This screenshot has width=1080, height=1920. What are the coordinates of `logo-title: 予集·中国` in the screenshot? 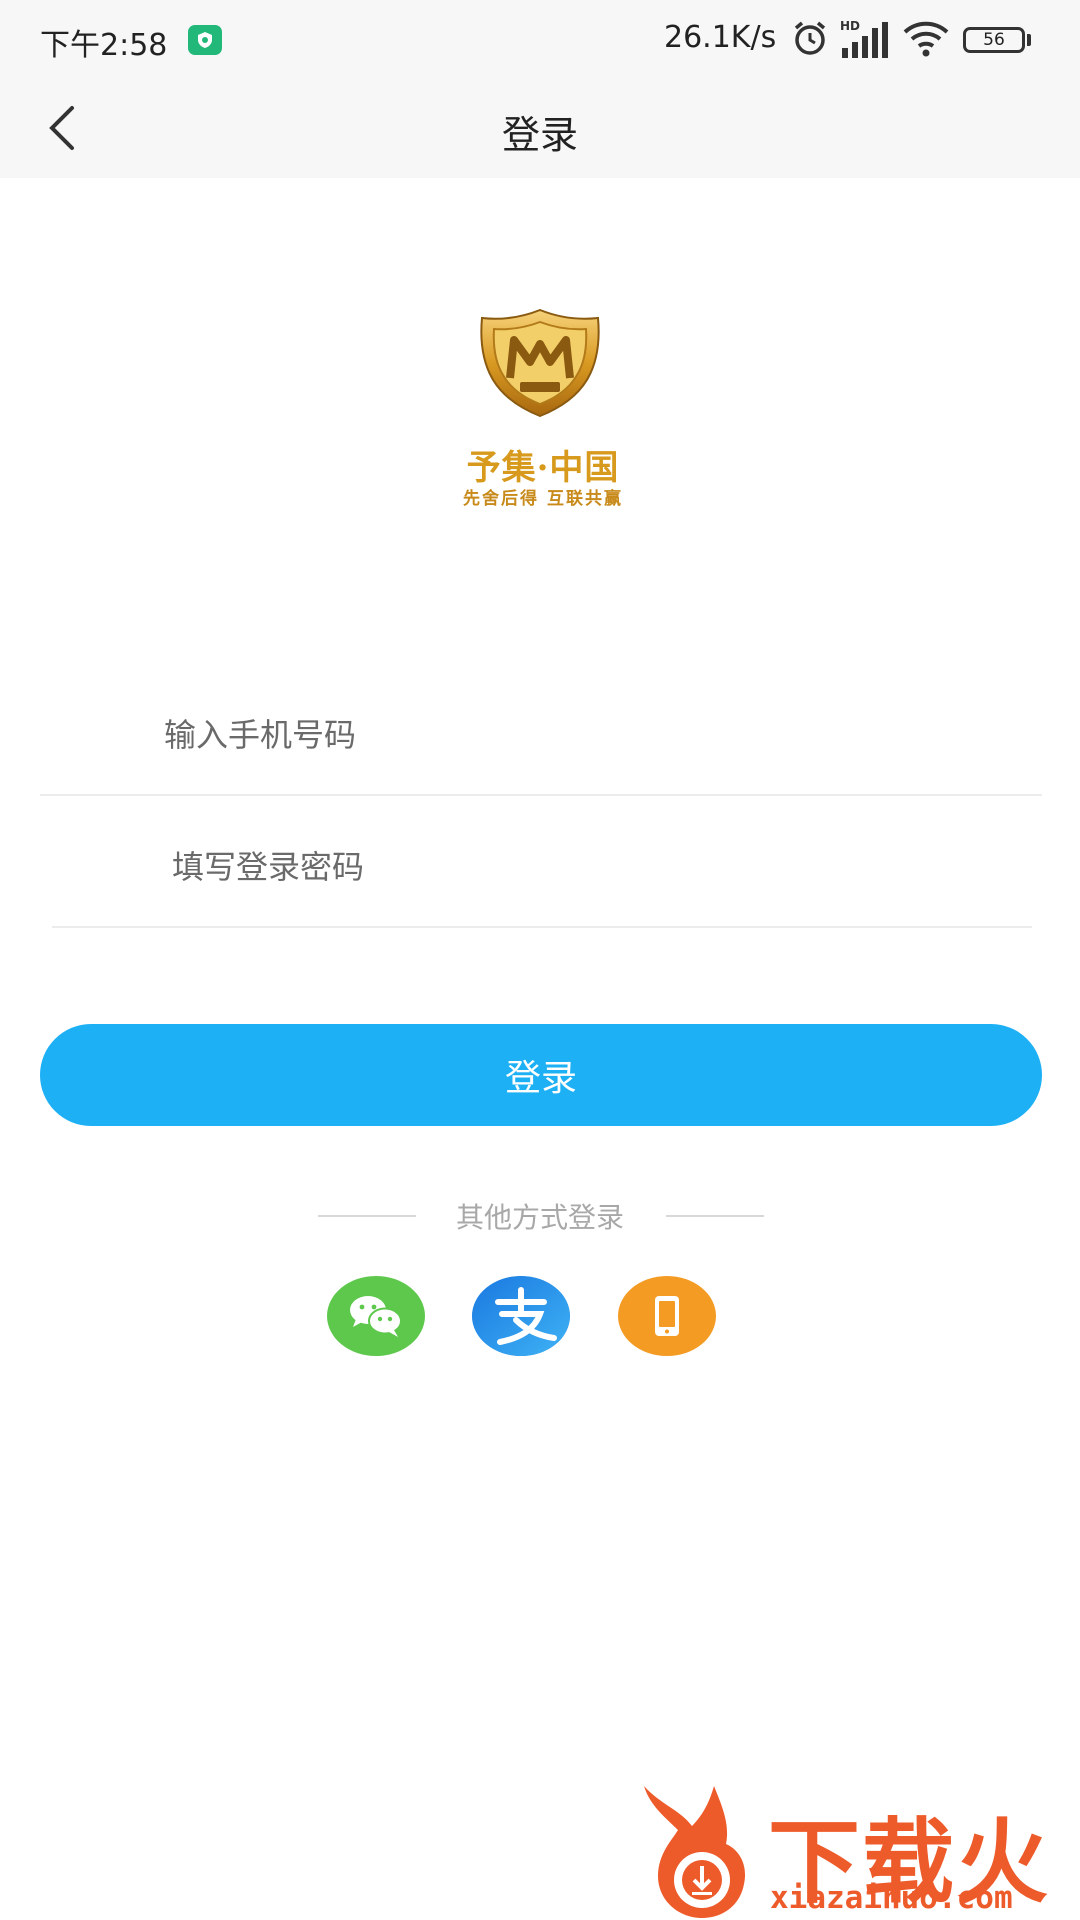 It's located at (543, 468).